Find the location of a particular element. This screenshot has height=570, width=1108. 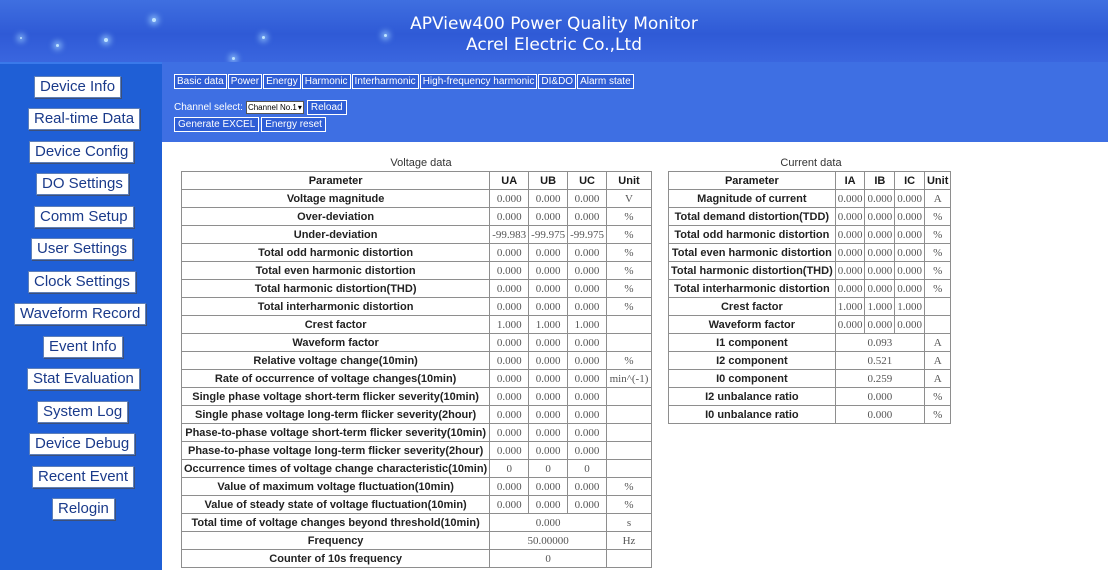

nav-recent-event: Recent Event is located at coordinates (83, 477).